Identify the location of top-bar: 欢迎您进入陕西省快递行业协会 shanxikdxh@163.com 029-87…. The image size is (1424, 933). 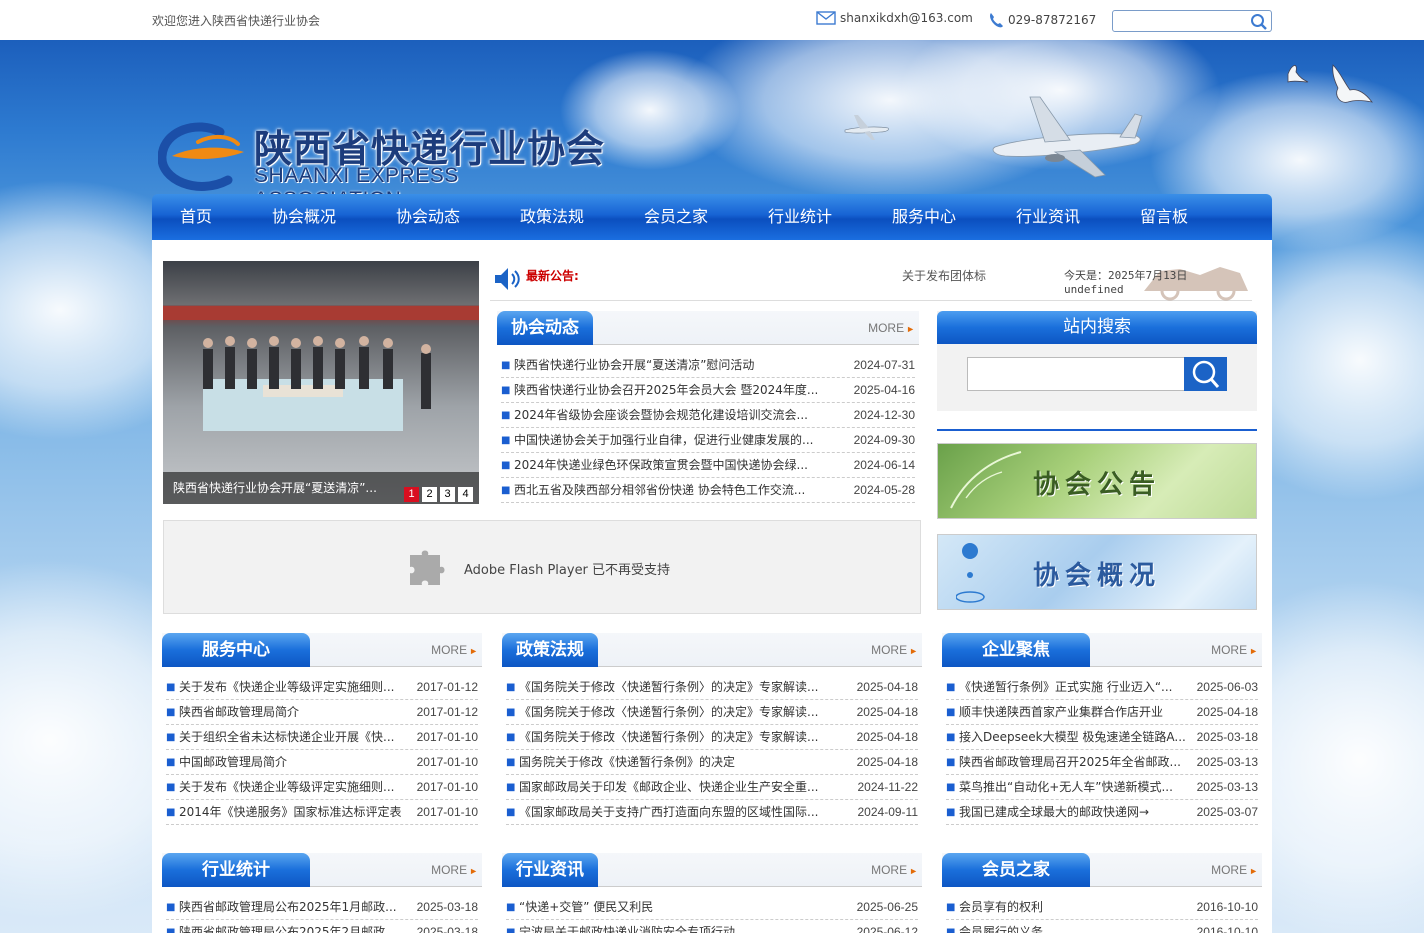
(712, 20).